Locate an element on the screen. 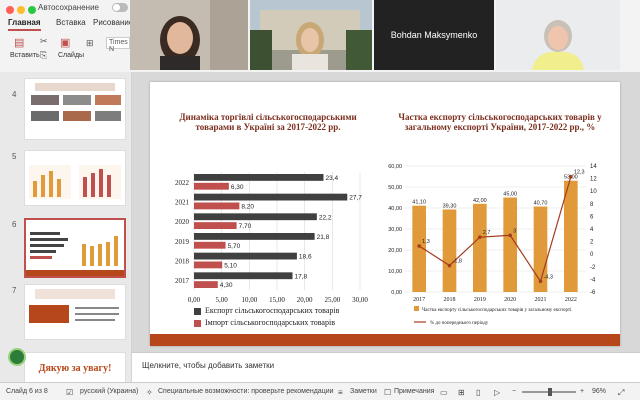 This screenshot has width=640, height=400. participant-name: Bohdan Maksymenko is located at coordinates (434, 35).